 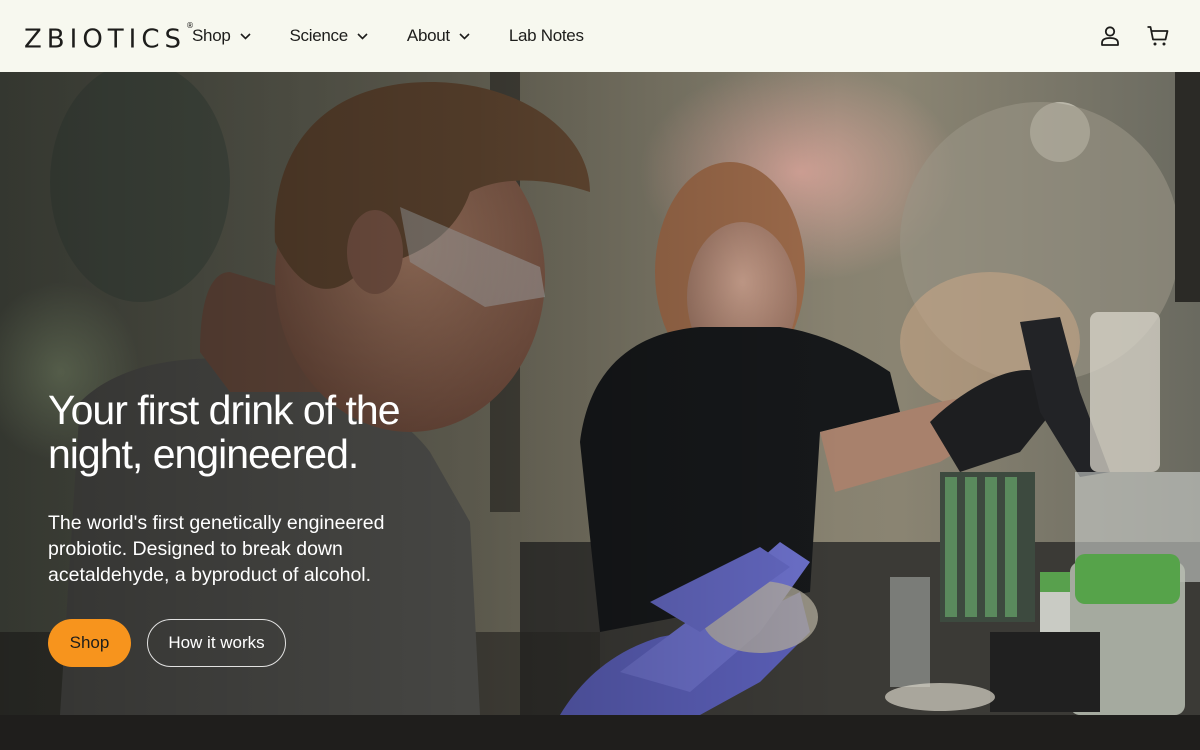 I want to click on nav-shop: Shop, so click(x=221, y=36).